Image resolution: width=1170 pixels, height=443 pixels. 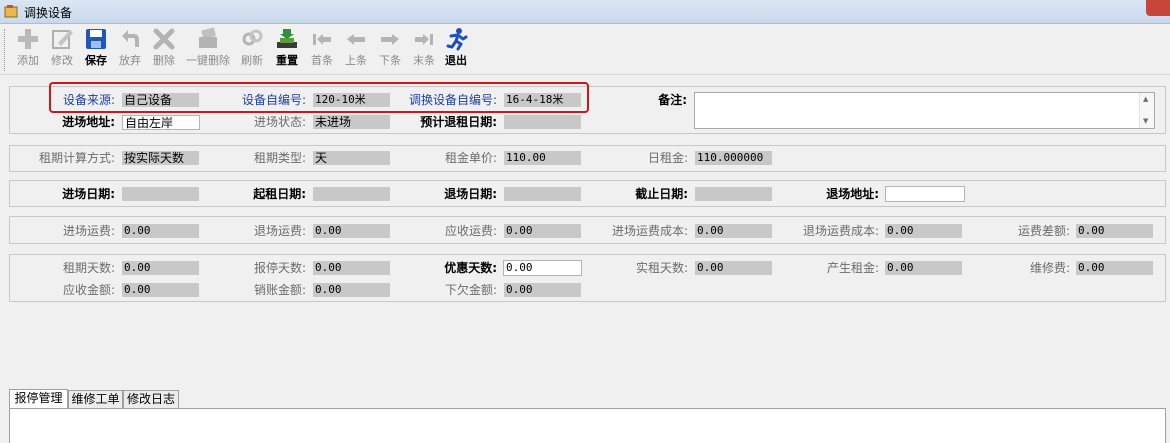 What do you see at coordinates (88, 122) in the screenshot?
I see `entry-address-label: 进场地址:` at bounding box center [88, 122].